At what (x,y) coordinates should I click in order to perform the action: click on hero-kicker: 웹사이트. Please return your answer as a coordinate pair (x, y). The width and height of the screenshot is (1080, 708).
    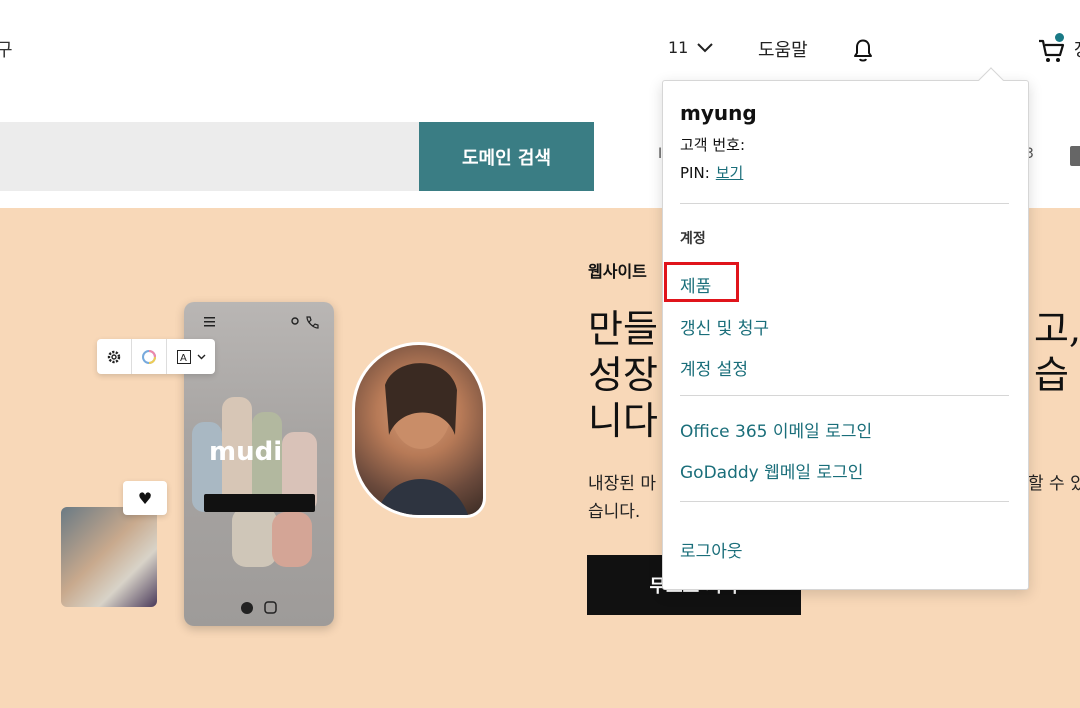
    Looking at the image, I should click on (617, 271).